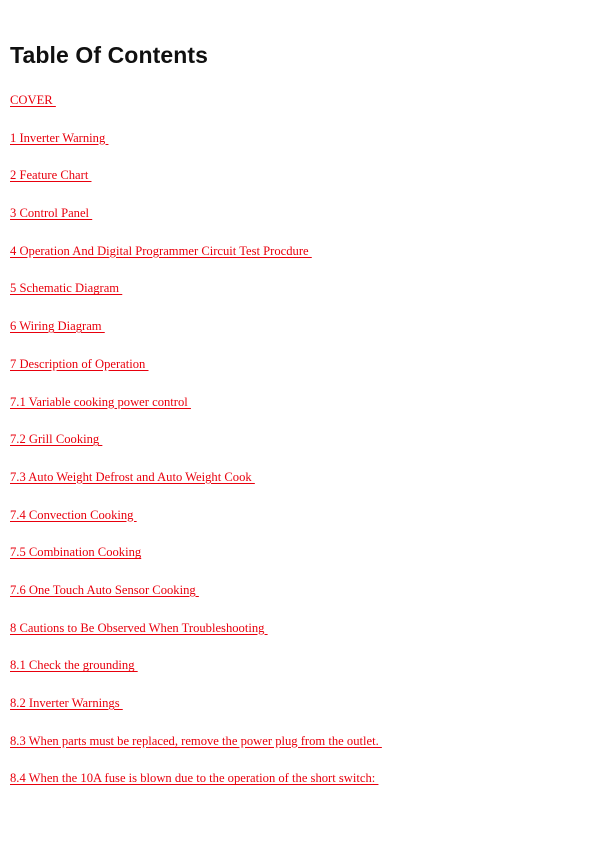  I want to click on list-item: 6 Wiring Diagram, so click(290, 337).